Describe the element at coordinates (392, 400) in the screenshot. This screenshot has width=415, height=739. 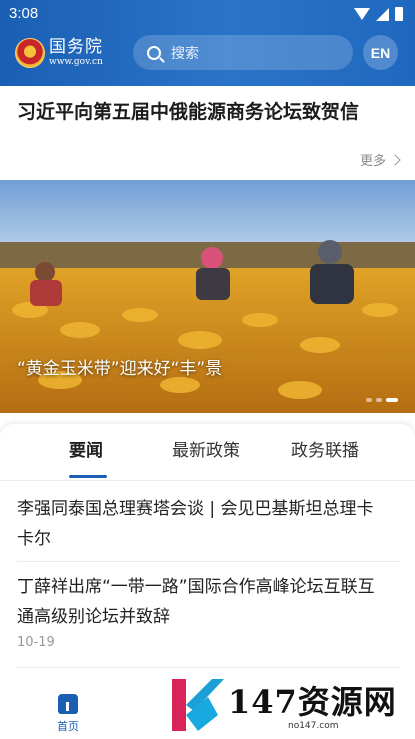
I see `carousel-dot-active` at that location.